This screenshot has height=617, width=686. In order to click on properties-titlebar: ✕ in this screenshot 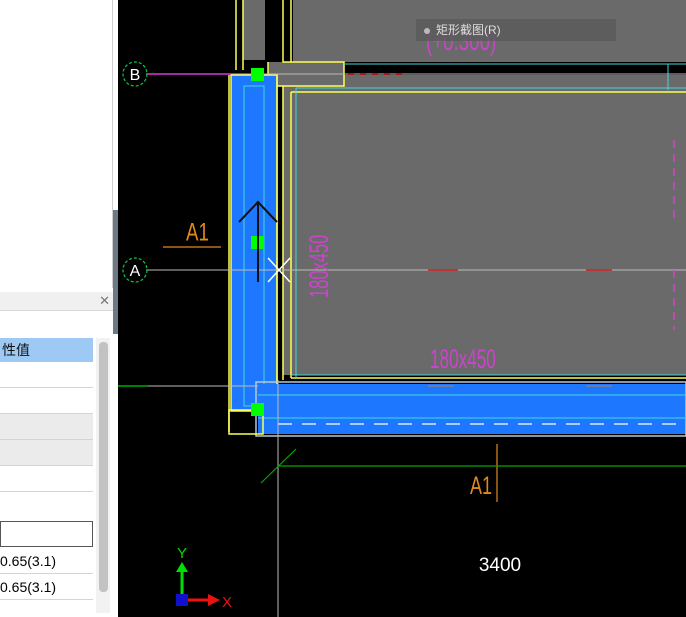, I will do `click(59, 301)`.